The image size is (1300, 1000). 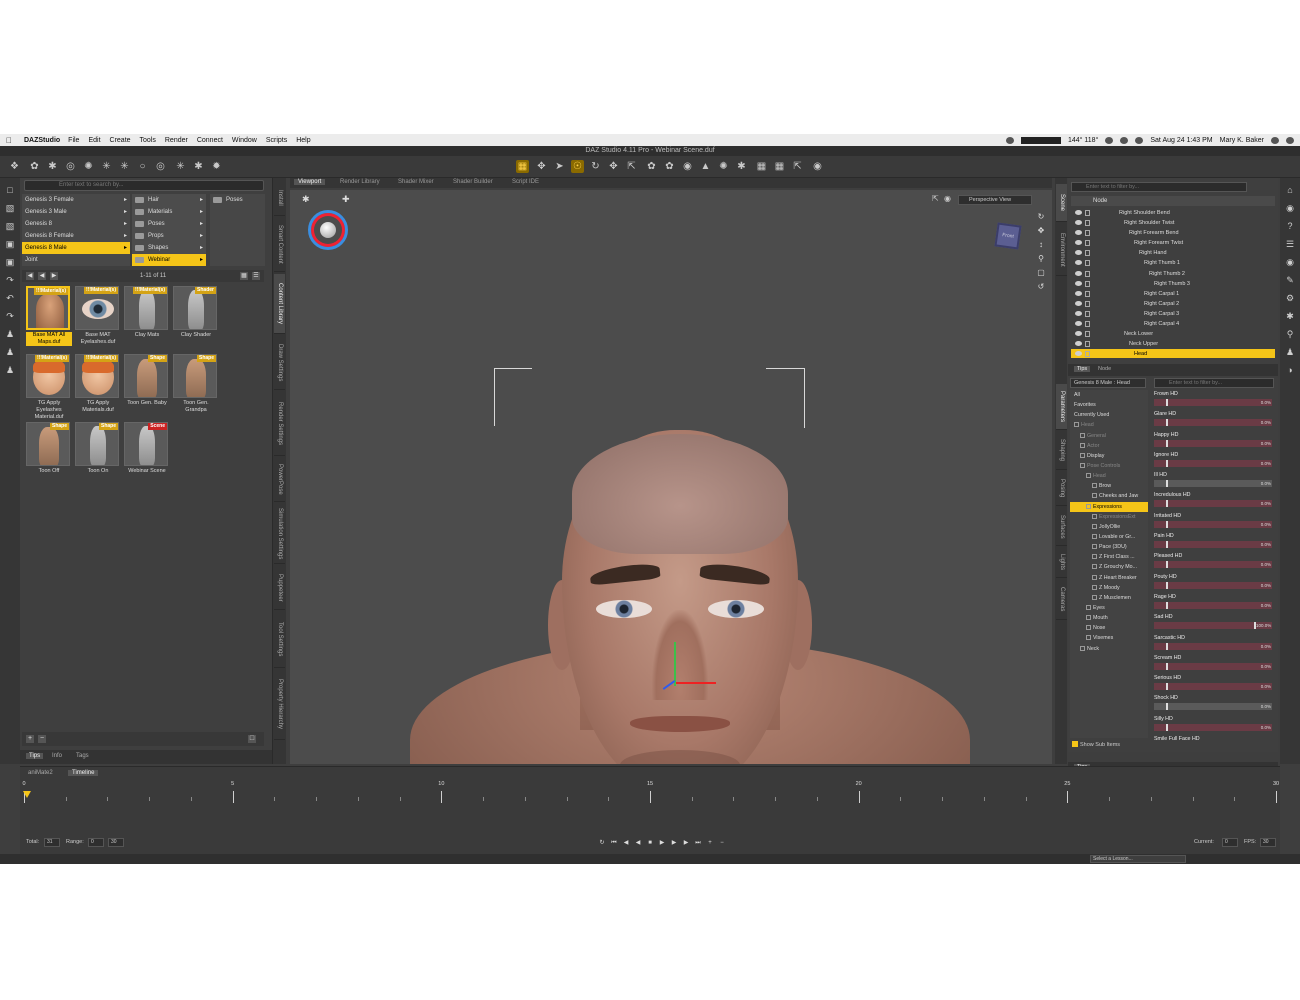 I want to click on list-view-icon: ☰, so click(x=256, y=276).